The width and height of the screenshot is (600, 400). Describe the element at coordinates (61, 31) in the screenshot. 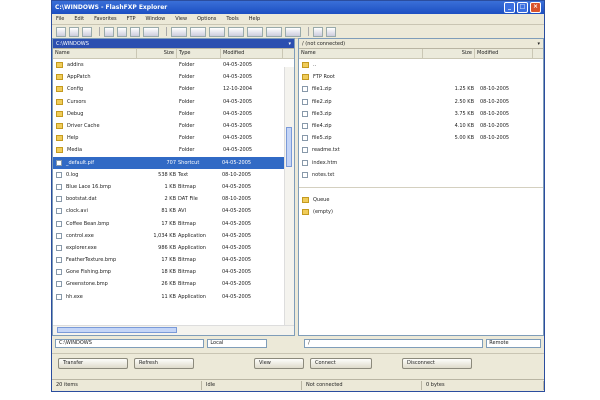

I see `back-icon` at that location.